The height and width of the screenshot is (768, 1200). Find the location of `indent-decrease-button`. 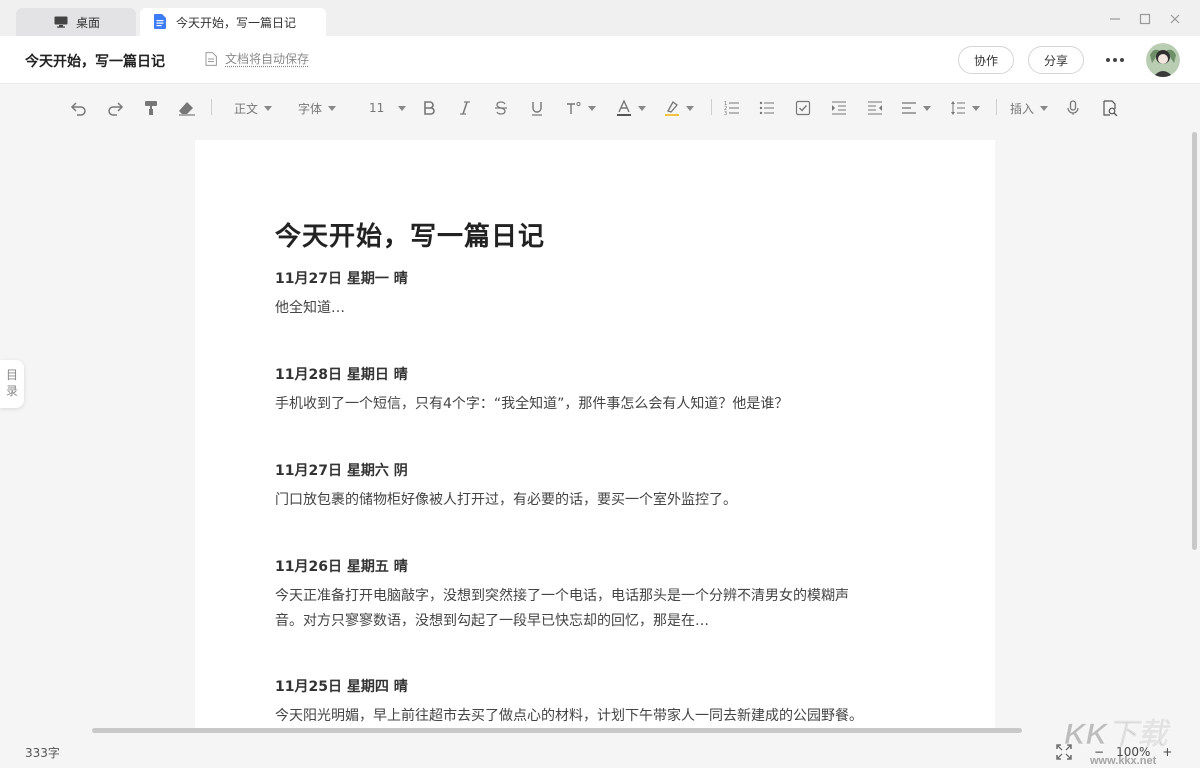

indent-decrease-button is located at coordinates (875, 108).